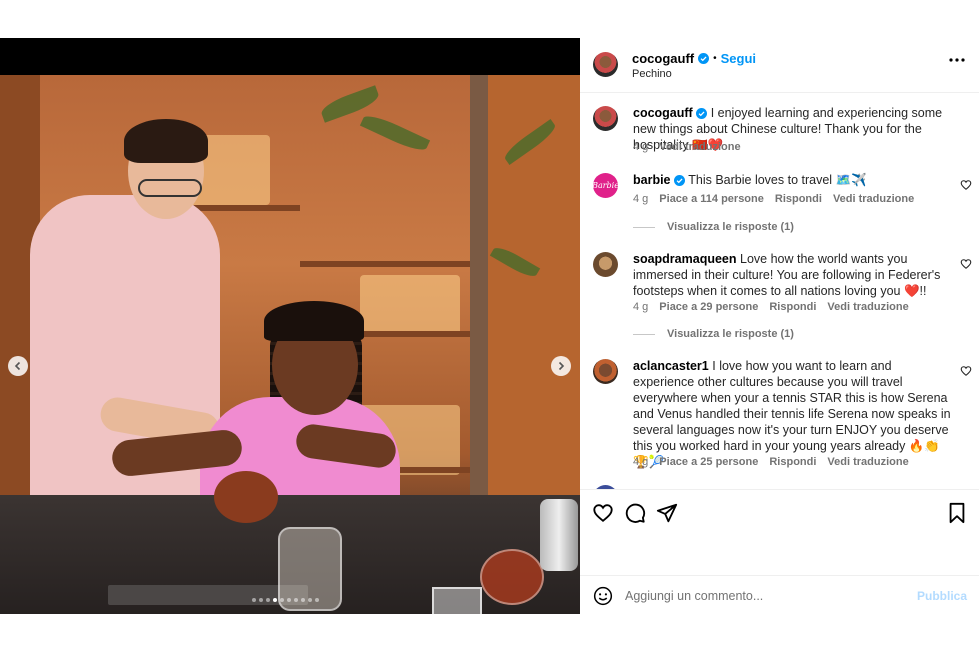 The image size is (979, 653). What do you see at coordinates (170, 188) in the screenshot?
I see `woman-glasses` at bounding box center [170, 188].